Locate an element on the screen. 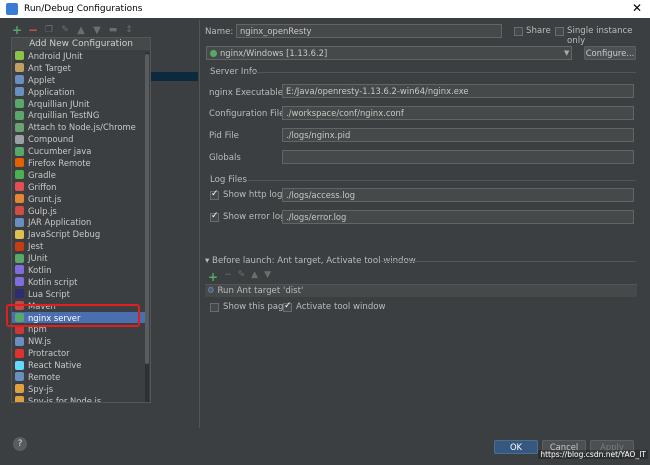 The image size is (650, 465). chevron-down-icon: ▼ is located at coordinates (566, 53).